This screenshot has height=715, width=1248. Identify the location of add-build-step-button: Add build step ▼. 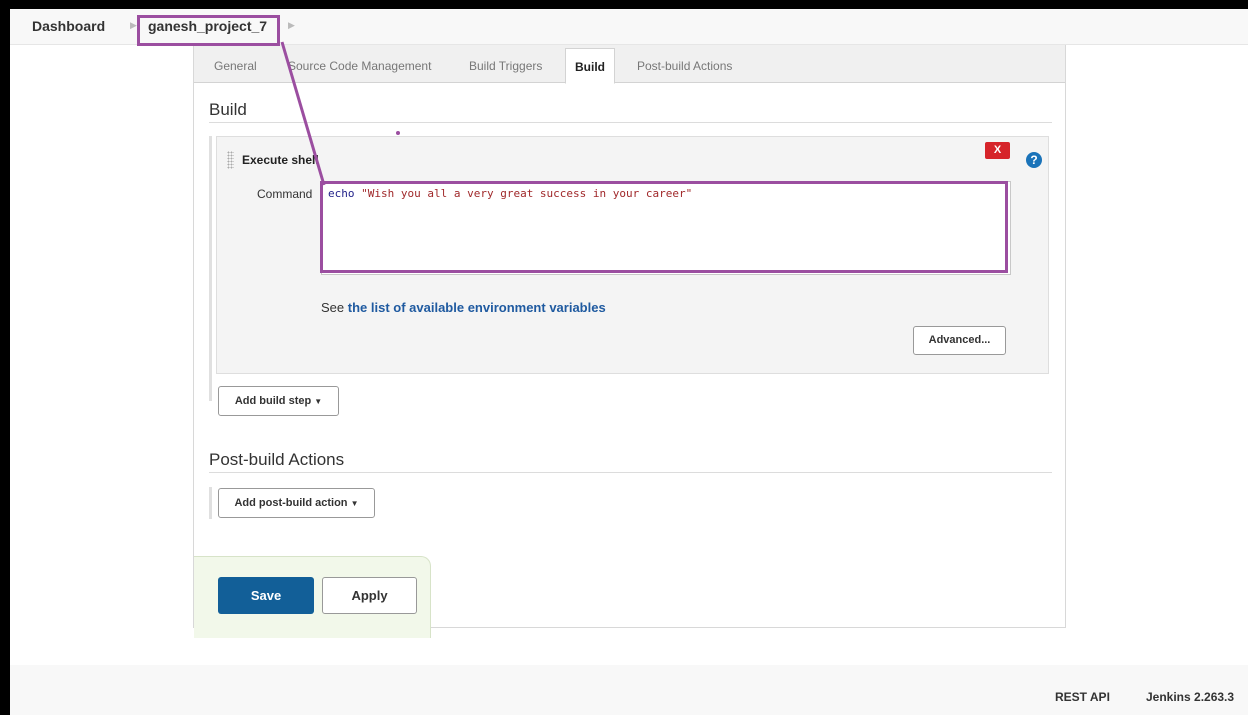
(278, 401).